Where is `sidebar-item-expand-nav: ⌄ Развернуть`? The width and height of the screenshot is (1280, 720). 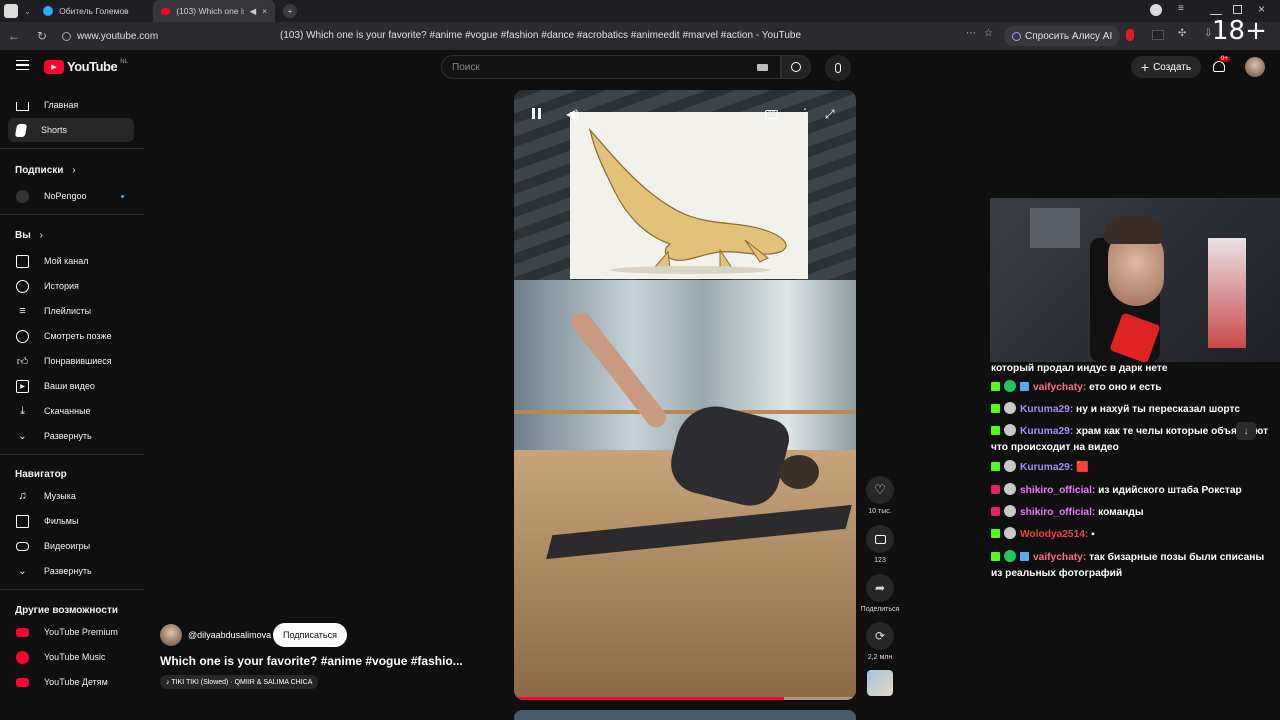
sidebar-item-expand-nav: ⌄ Развернуть is located at coordinates (71, 571).